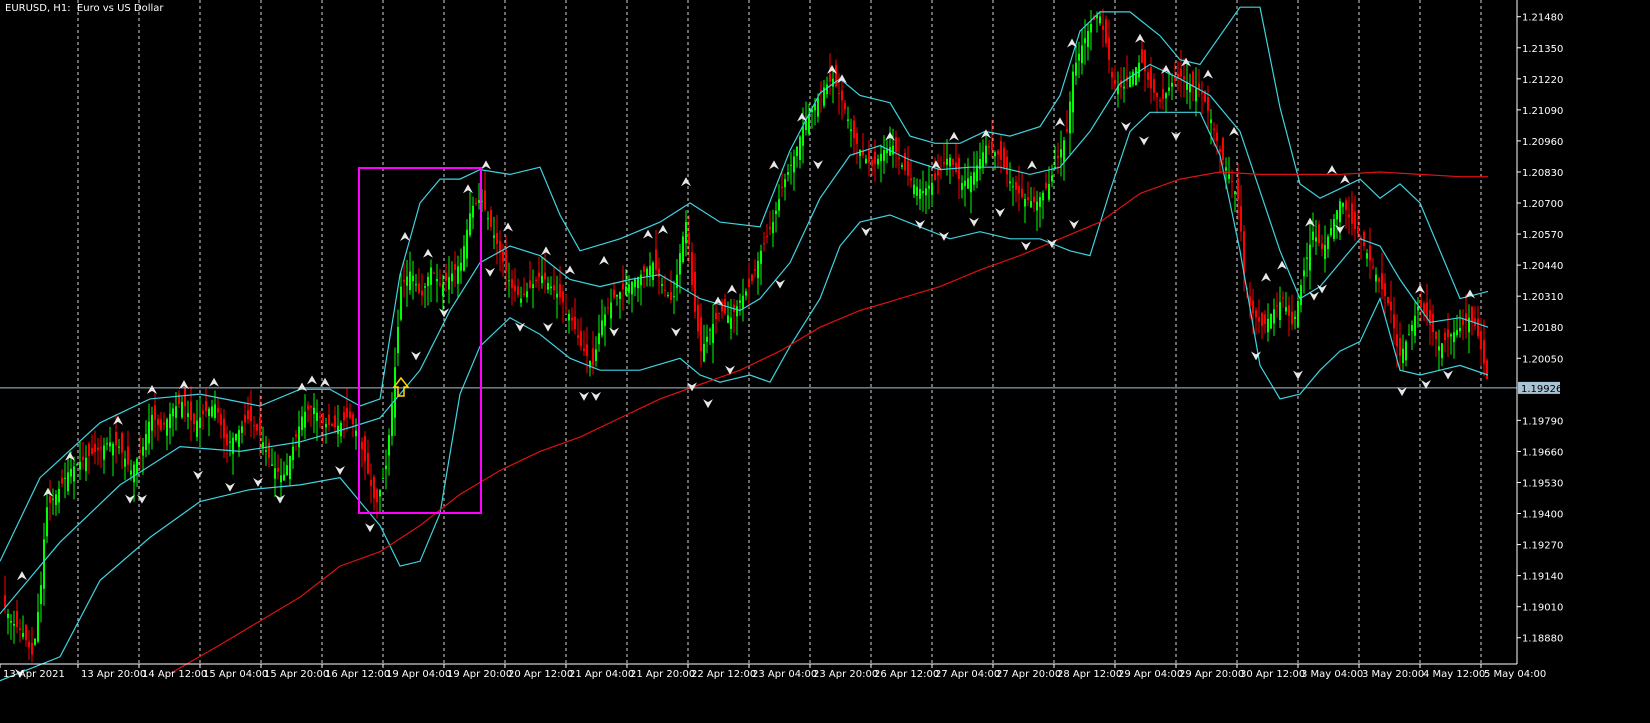  Describe the element at coordinates (1542, 173) in the screenshot. I see `y-tick-label: 1.20830` at that location.